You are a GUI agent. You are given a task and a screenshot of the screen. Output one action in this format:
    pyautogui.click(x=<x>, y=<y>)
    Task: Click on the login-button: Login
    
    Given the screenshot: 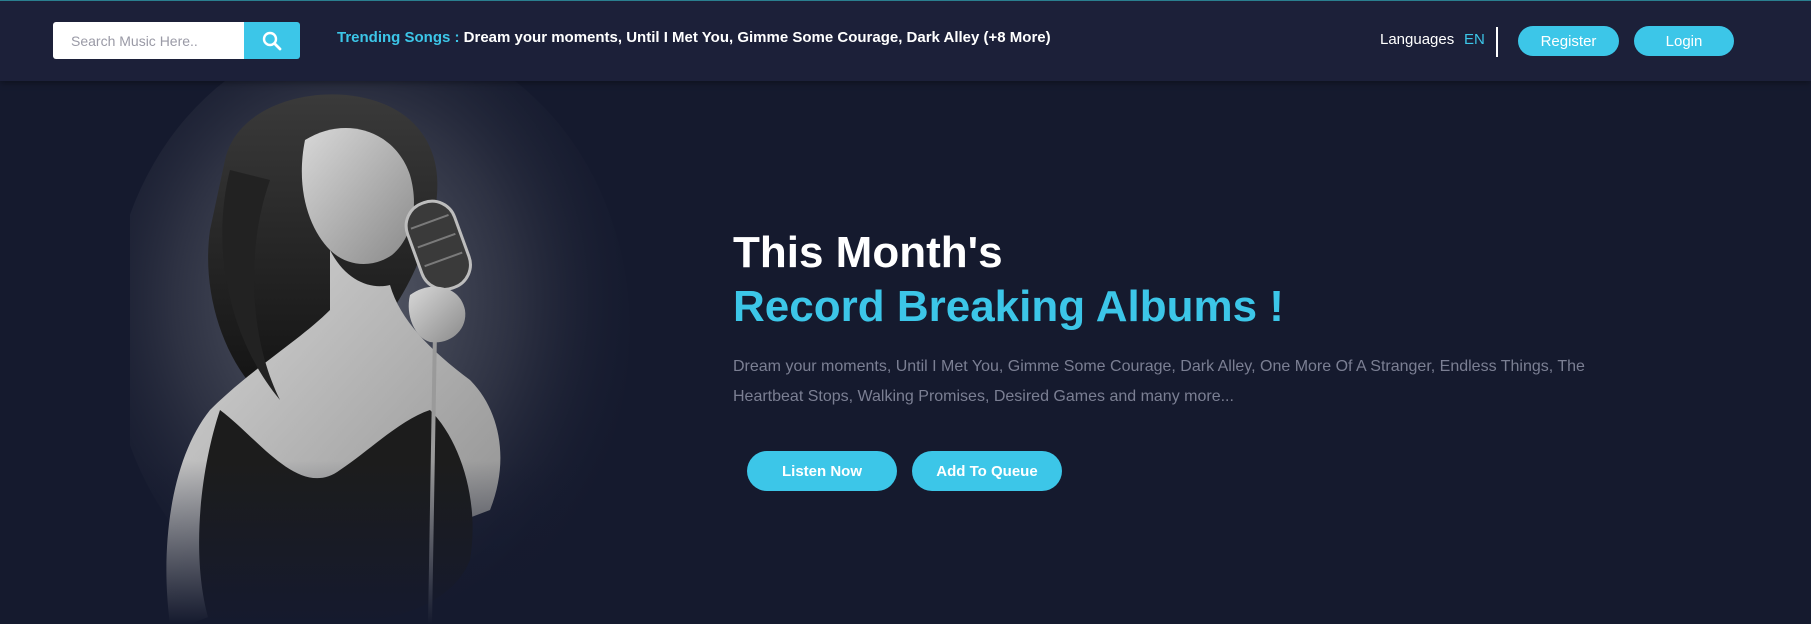 What is the action you would take?
    pyautogui.click(x=1684, y=41)
    